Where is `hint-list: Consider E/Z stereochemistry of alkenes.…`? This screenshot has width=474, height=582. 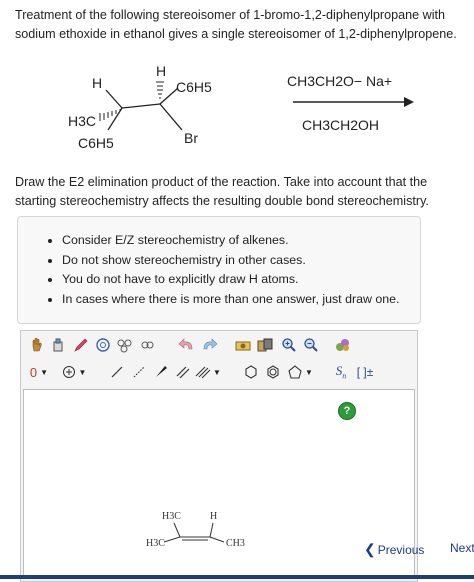
hint-list: Consider E/Z stereochemistry of alkenes.… is located at coordinates (219, 270).